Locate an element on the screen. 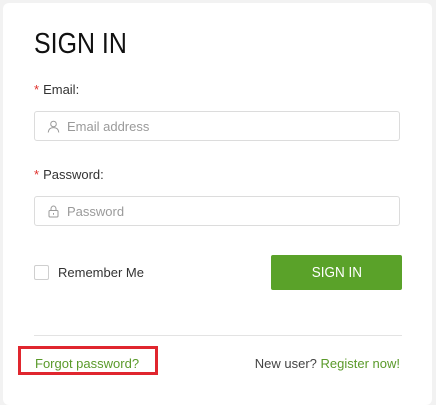  email-label: * Email: is located at coordinates (56, 89).